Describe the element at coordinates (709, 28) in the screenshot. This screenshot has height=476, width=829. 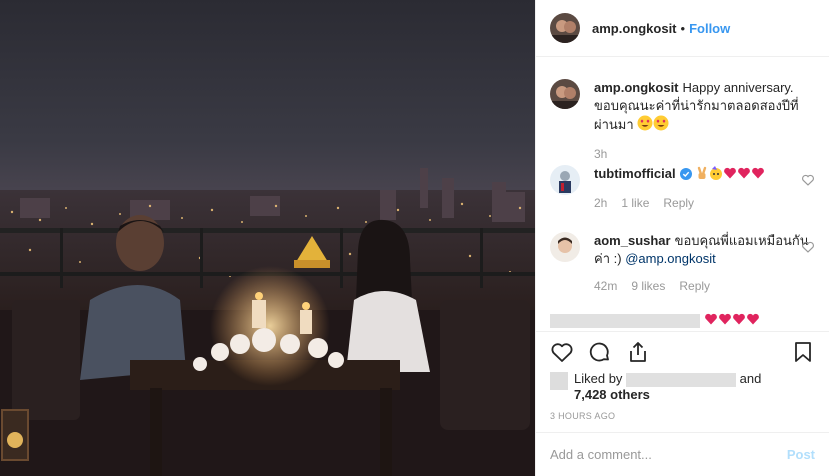
I see `follow-button: Follow` at that location.